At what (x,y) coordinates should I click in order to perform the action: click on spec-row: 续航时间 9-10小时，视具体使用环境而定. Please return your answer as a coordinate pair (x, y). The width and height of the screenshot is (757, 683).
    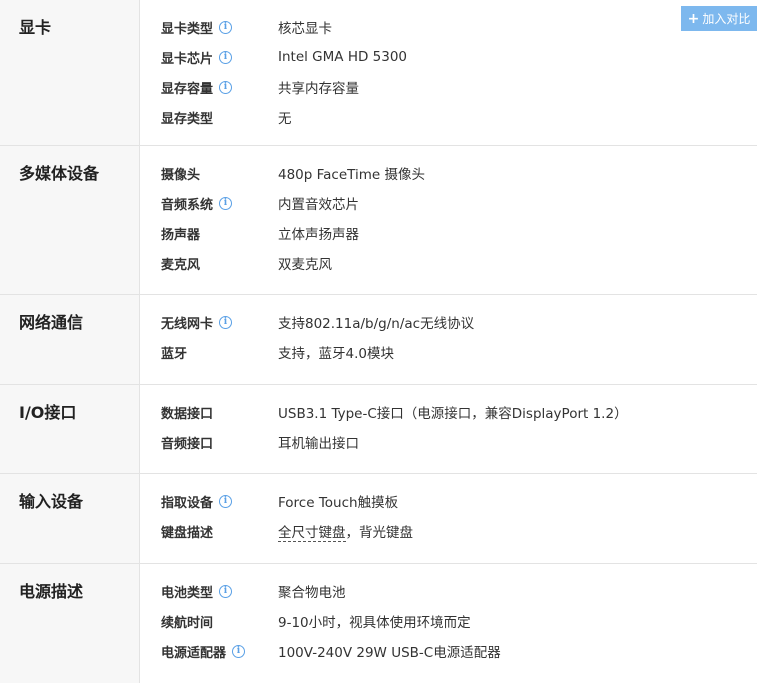
    Looking at the image, I should click on (448, 621).